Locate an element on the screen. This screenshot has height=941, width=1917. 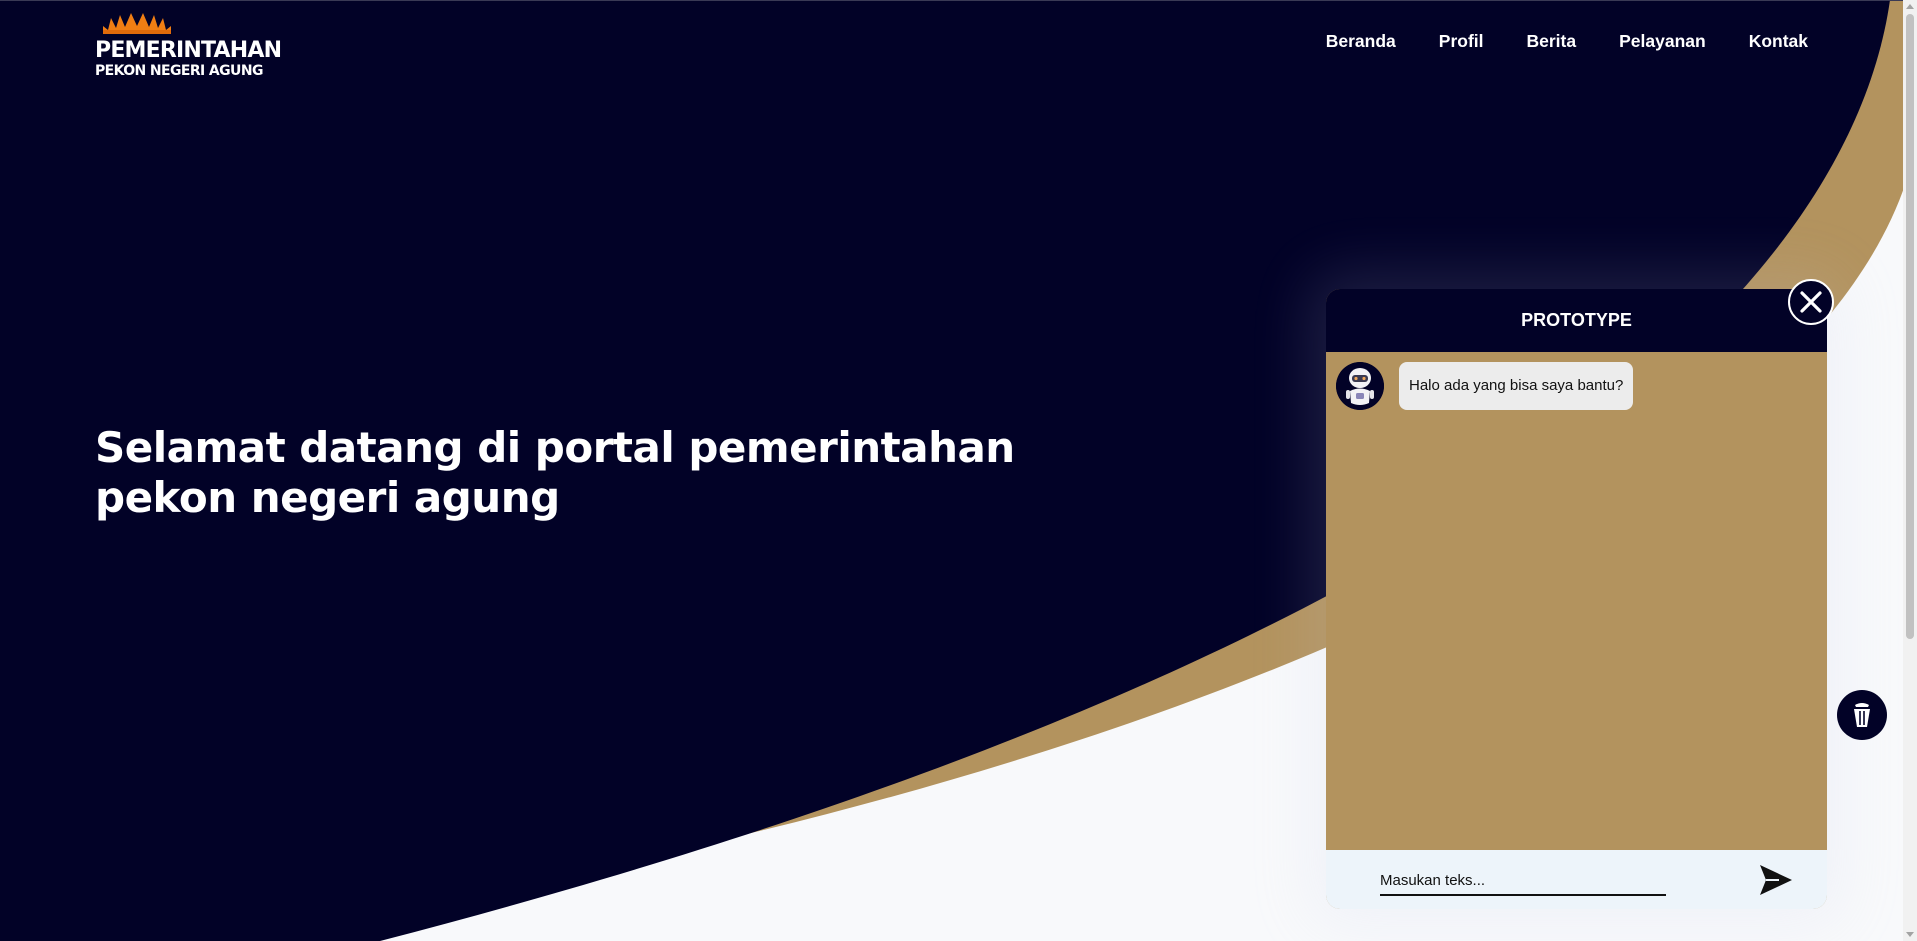
lamp-icon is located at coordinates (1862, 715).